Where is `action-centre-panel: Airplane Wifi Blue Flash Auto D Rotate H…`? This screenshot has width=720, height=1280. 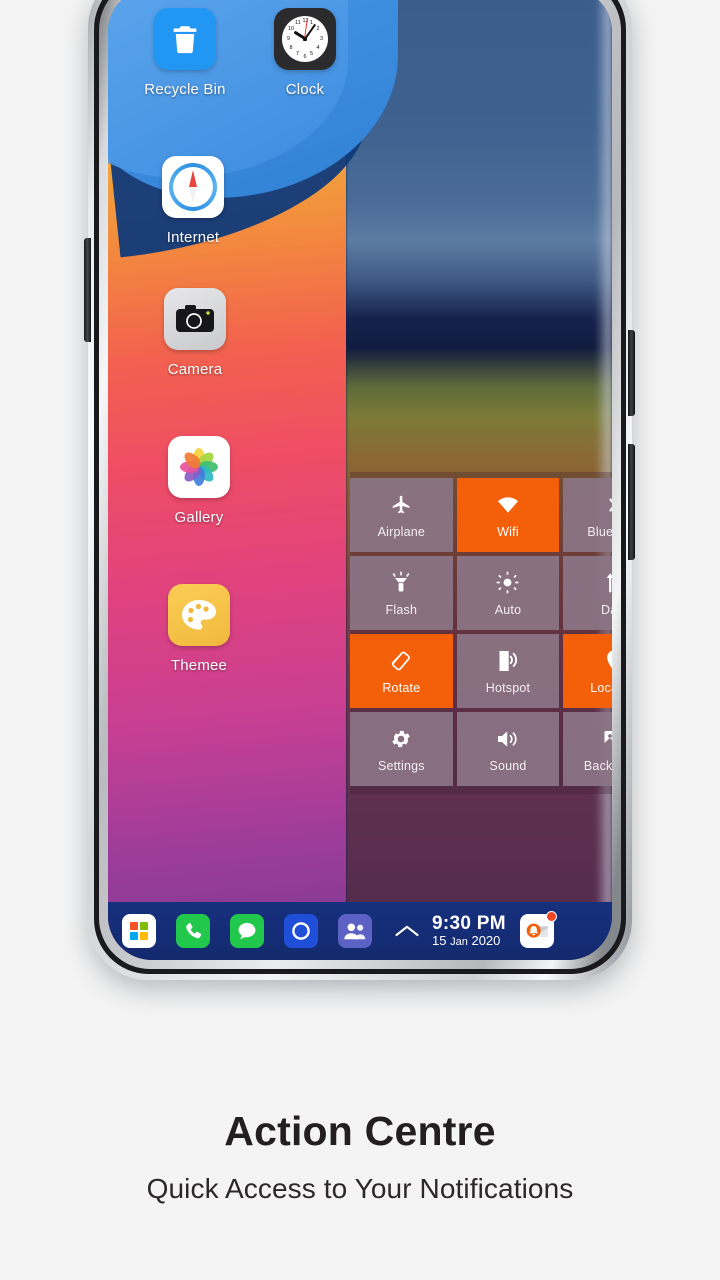
action-centre-panel: Airplane Wifi Blue Flash Auto D Rotate H… is located at coordinates (481, 633).